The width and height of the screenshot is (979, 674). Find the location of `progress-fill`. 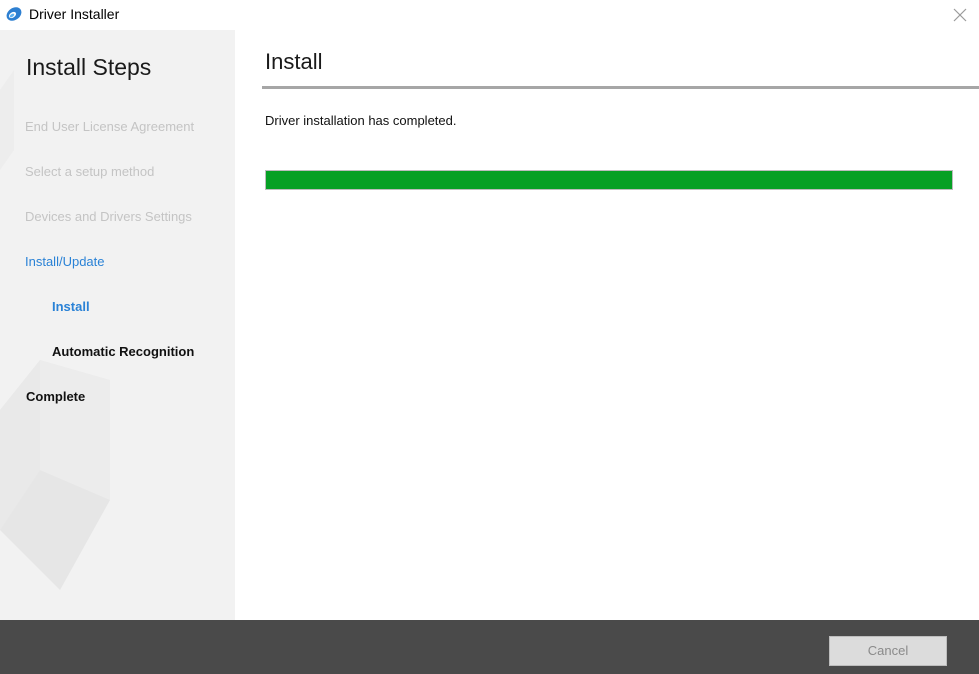

progress-fill is located at coordinates (609, 180).